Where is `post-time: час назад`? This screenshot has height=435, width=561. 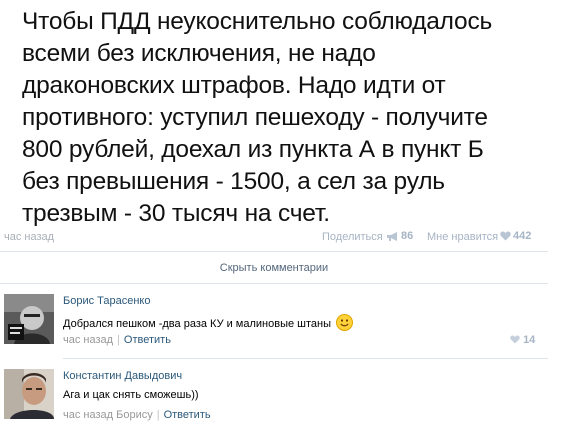
post-time: час назад is located at coordinates (29, 237).